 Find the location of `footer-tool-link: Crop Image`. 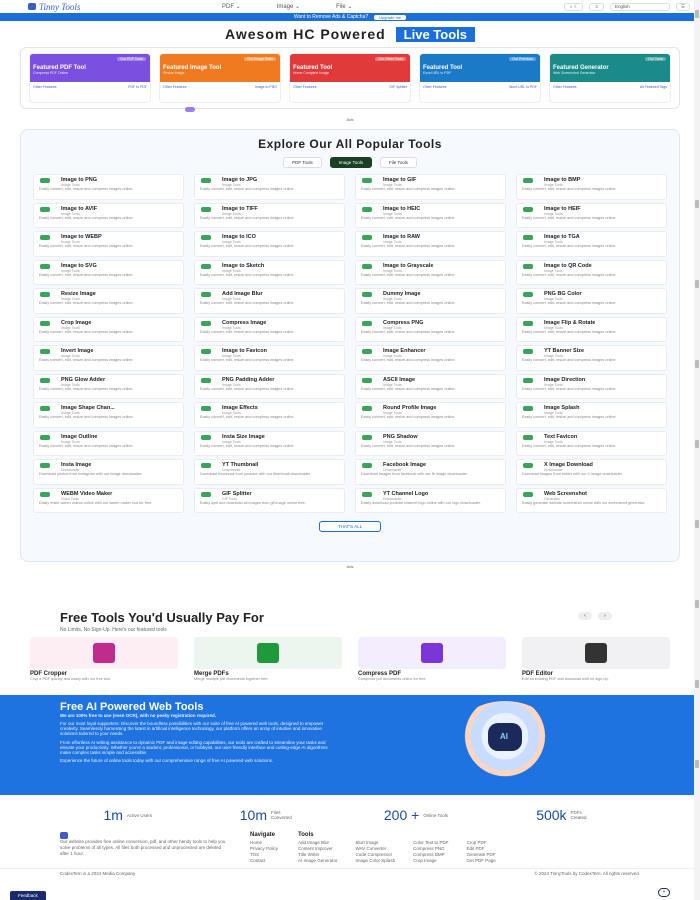

footer-tool-link: Crop Image is located at coordinates (430, 861).